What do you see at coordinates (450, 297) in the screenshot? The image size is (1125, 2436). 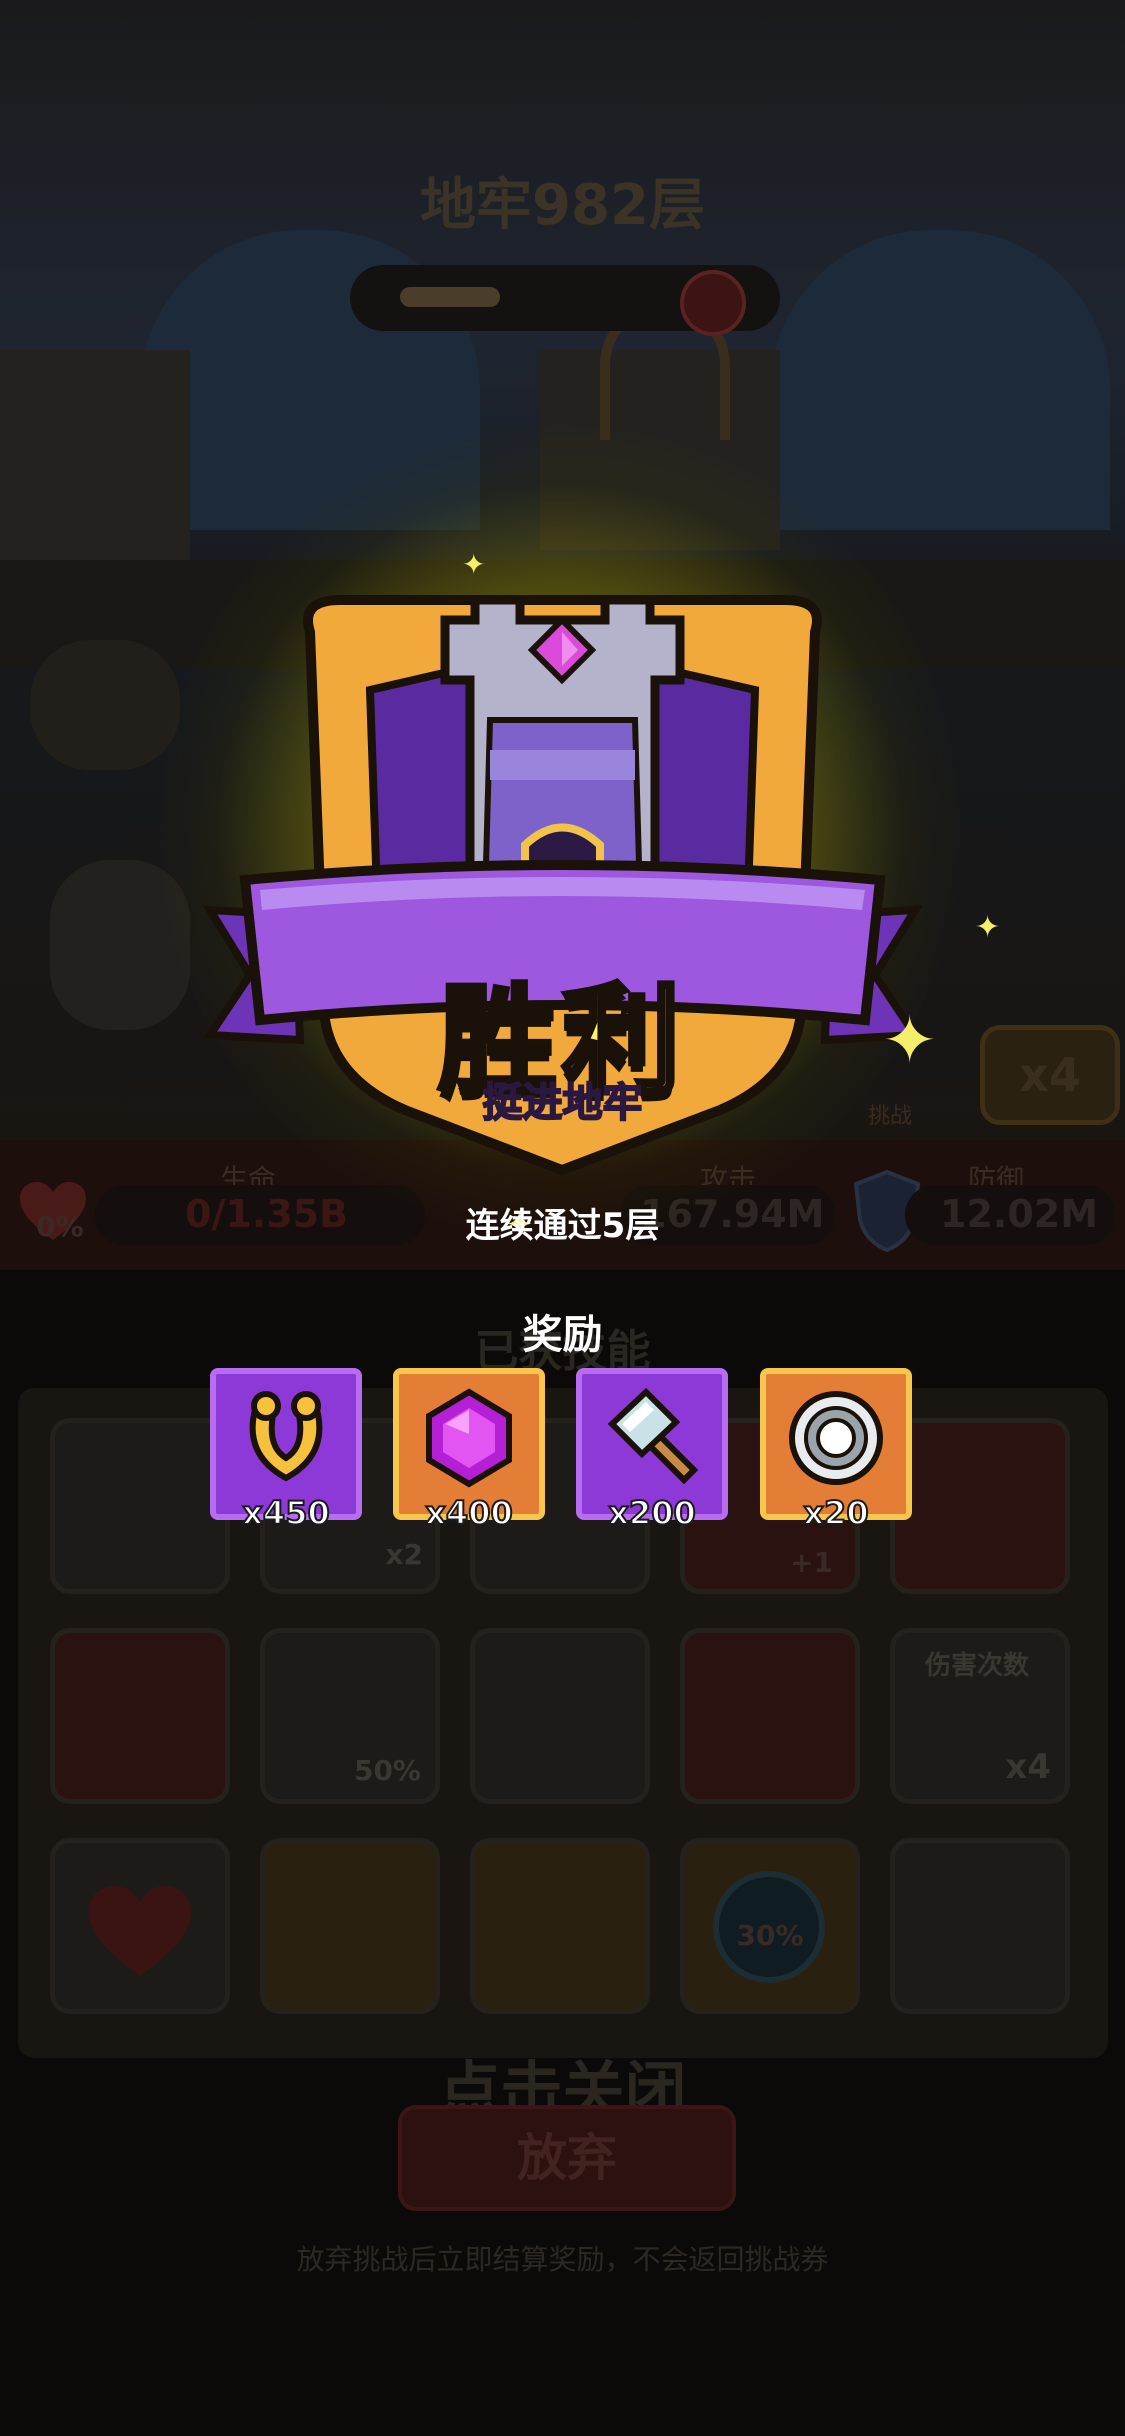 I see `bone-icon` at bounding box center [450, 297].